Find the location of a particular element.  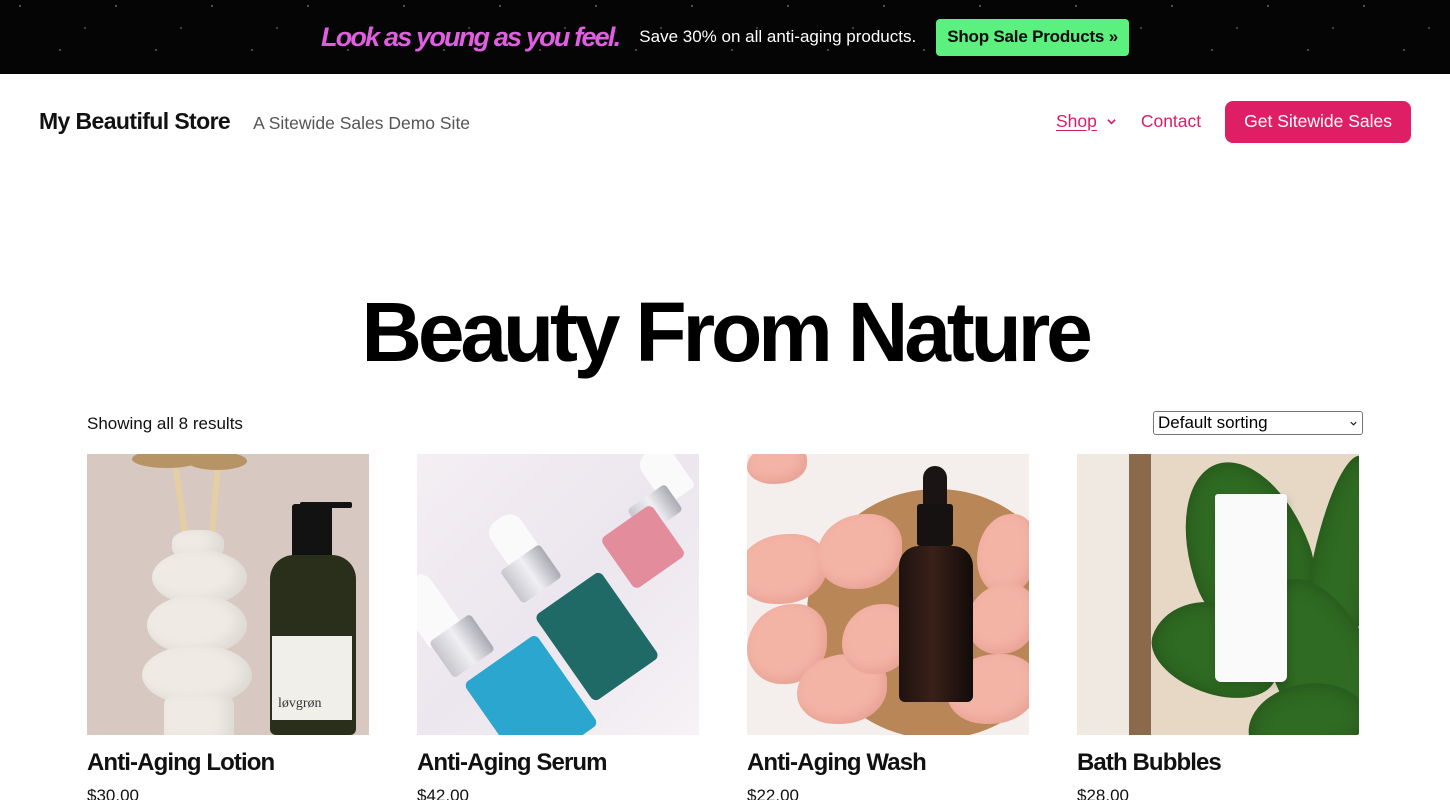

bottle-label: løvgrøn is located at coordinates (312, 678).